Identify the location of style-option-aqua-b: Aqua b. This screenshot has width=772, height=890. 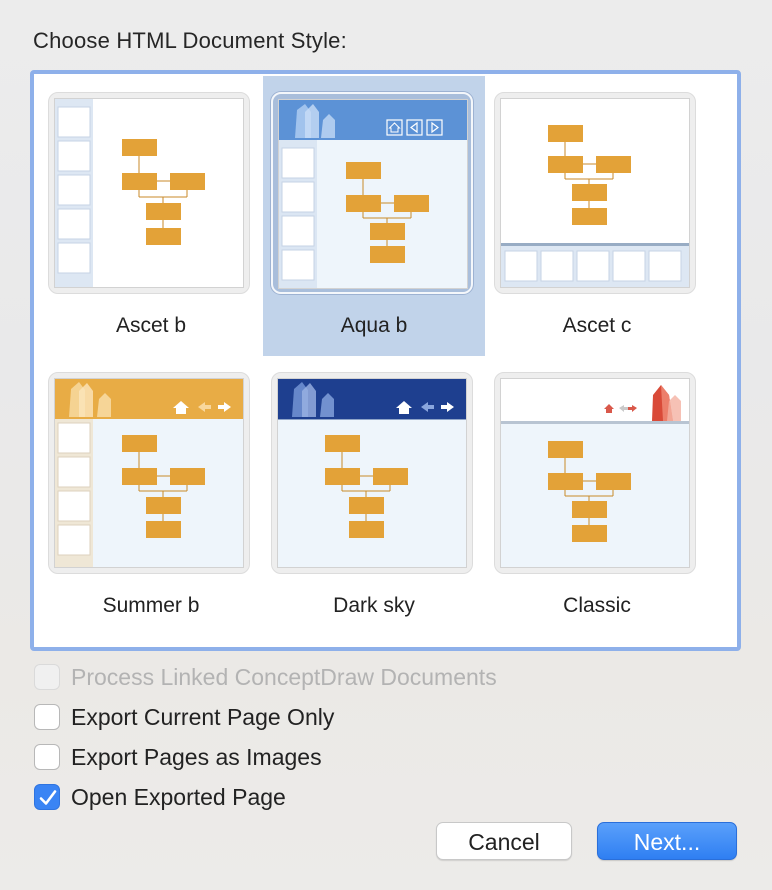
(374, 216).